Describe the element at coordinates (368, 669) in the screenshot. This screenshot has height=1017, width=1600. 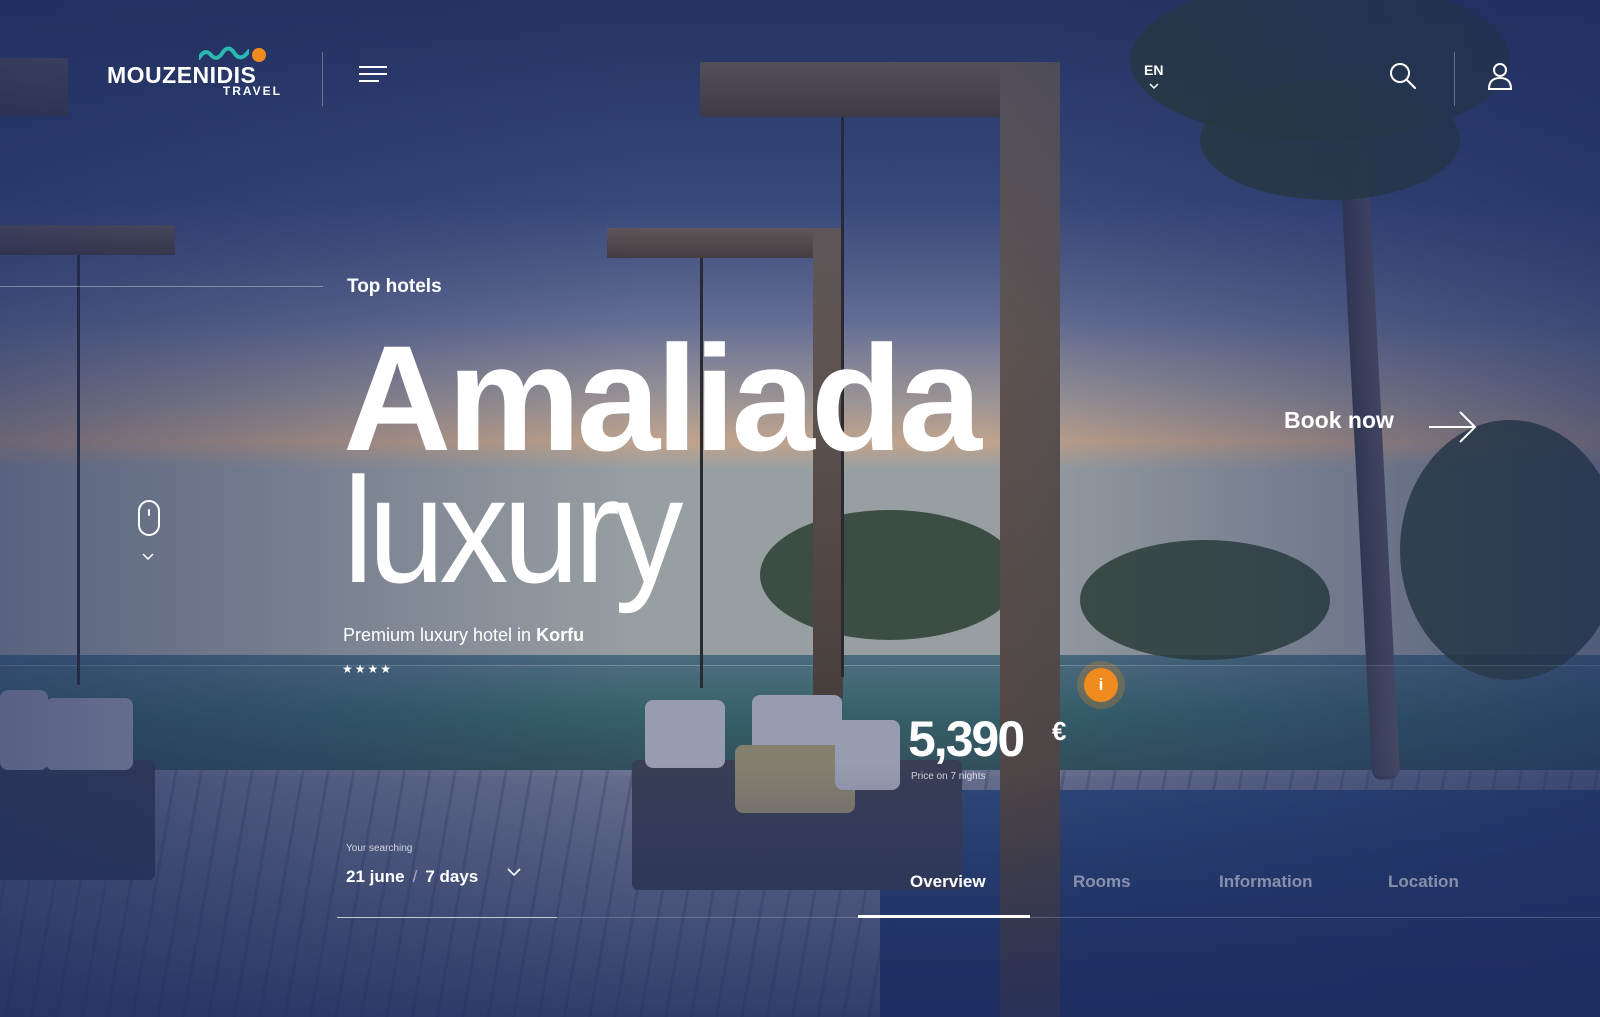
I see `star-rating: ★★★★` at that location.